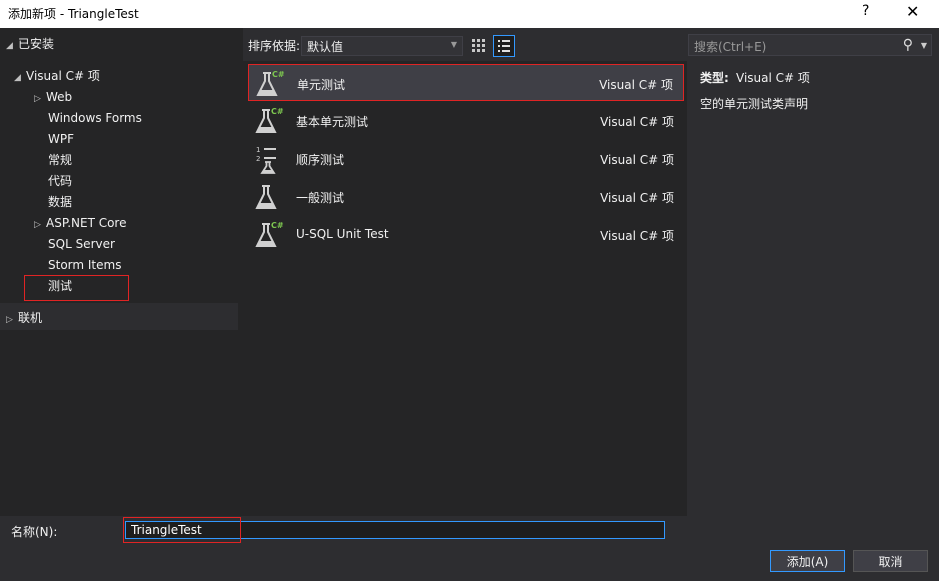  Describe the element at coordinates (504, 46) in the screenshot. I see `list-view-icon` at that location.